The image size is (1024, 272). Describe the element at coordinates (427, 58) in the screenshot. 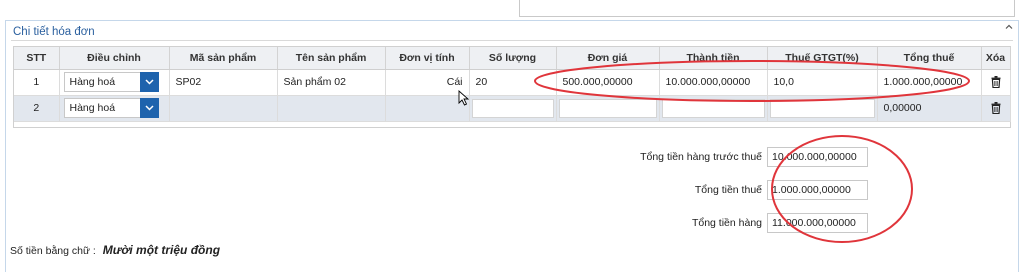

I see `col-header-don-vi-tinh: Đơn vị tính` at that location.